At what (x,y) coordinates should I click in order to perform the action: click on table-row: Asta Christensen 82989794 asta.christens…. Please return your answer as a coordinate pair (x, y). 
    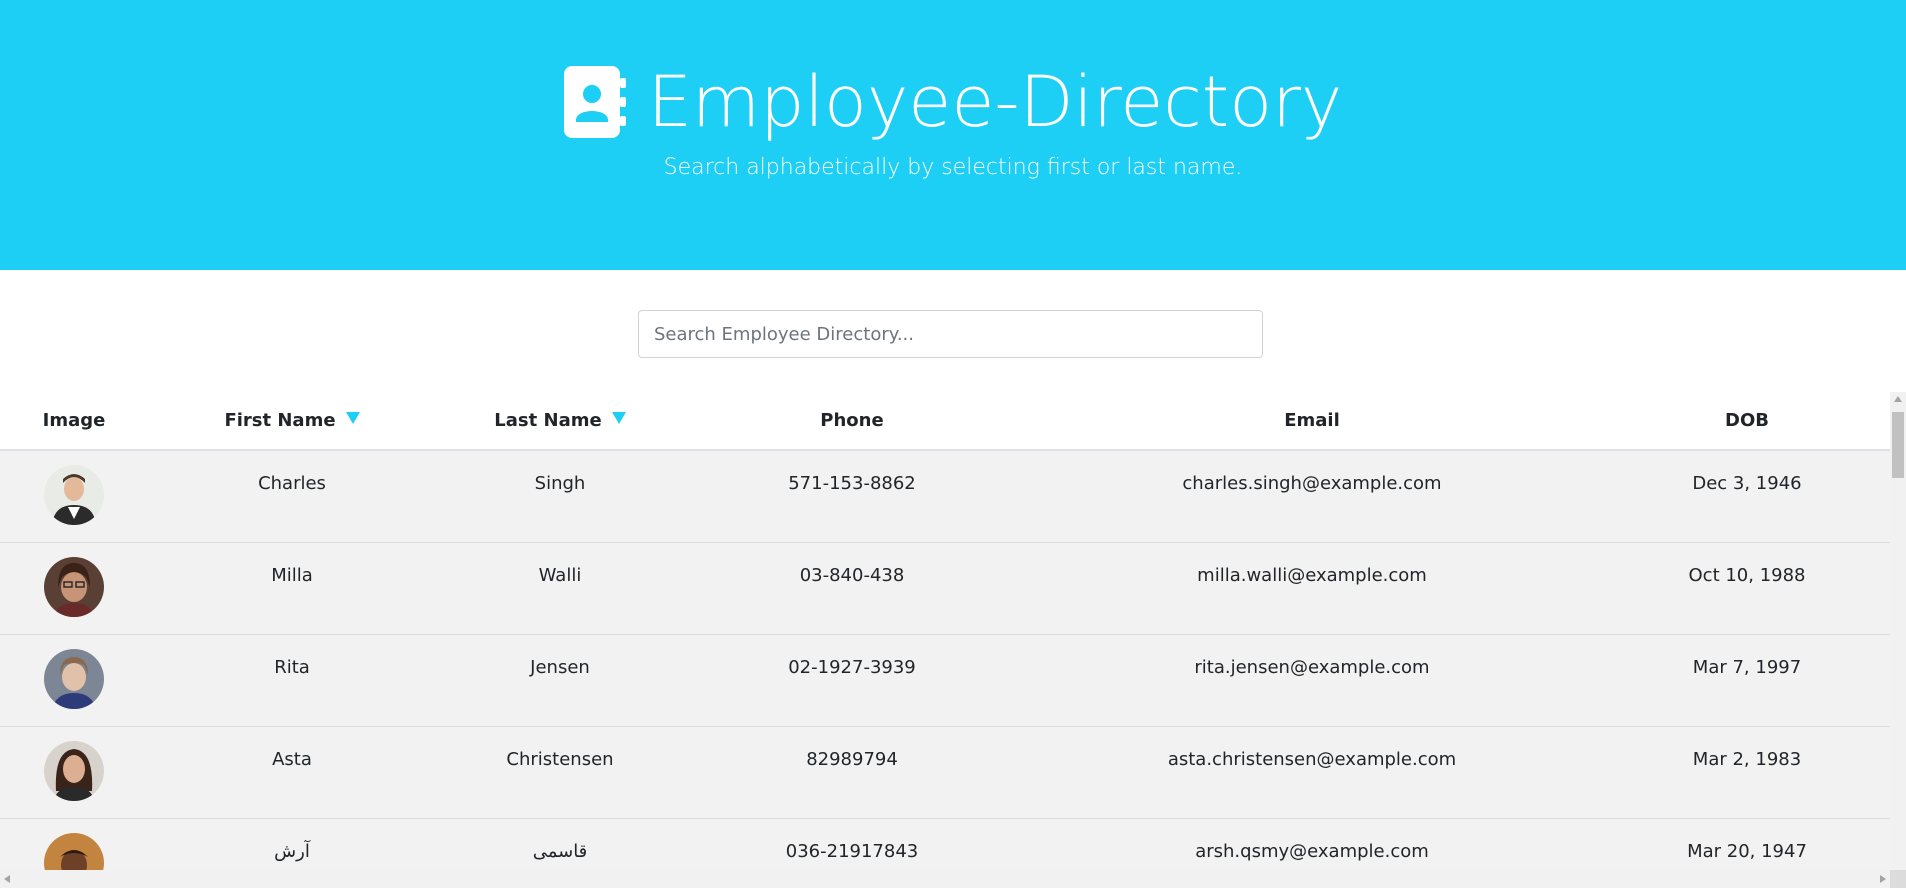
    Looking at the image, I should click on (945, 772).